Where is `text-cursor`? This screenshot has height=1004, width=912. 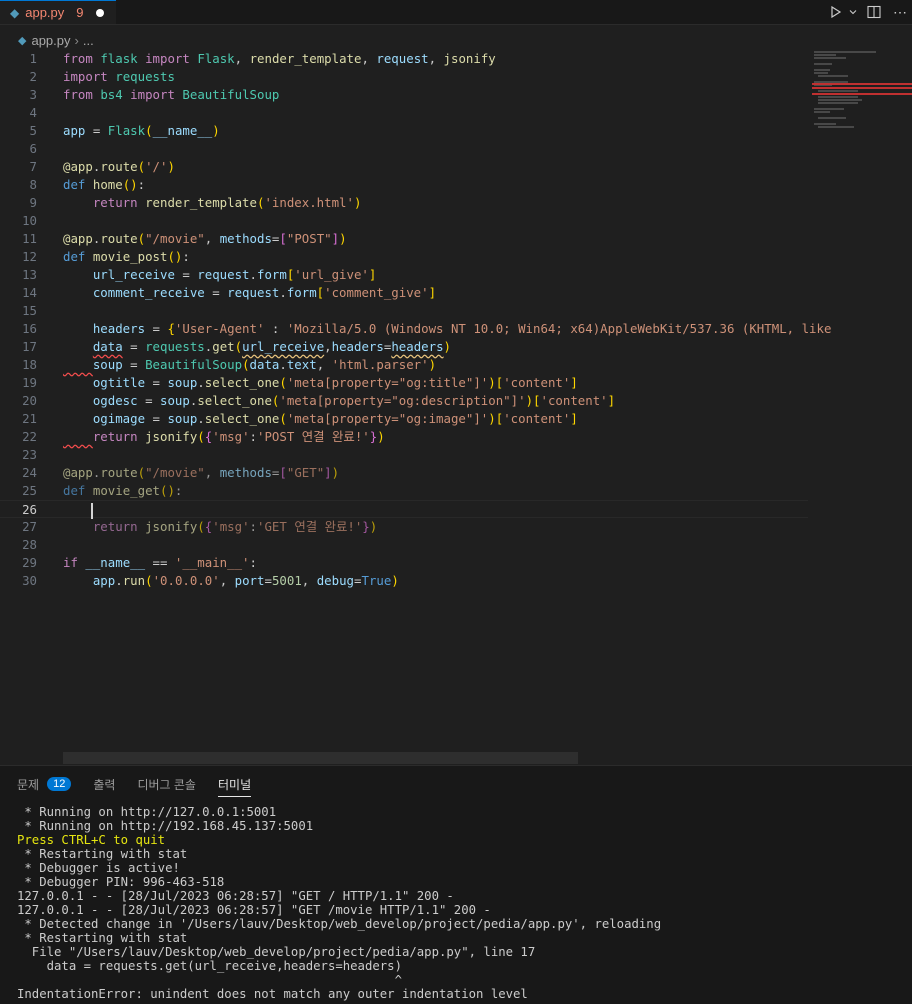 text-cursor is located at coordinates (92, 510).